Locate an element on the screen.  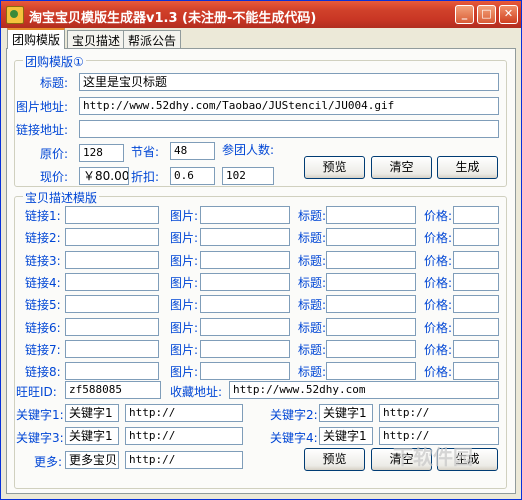
more-word-input: 更多宝贝 is located at coordinates (92, 460).